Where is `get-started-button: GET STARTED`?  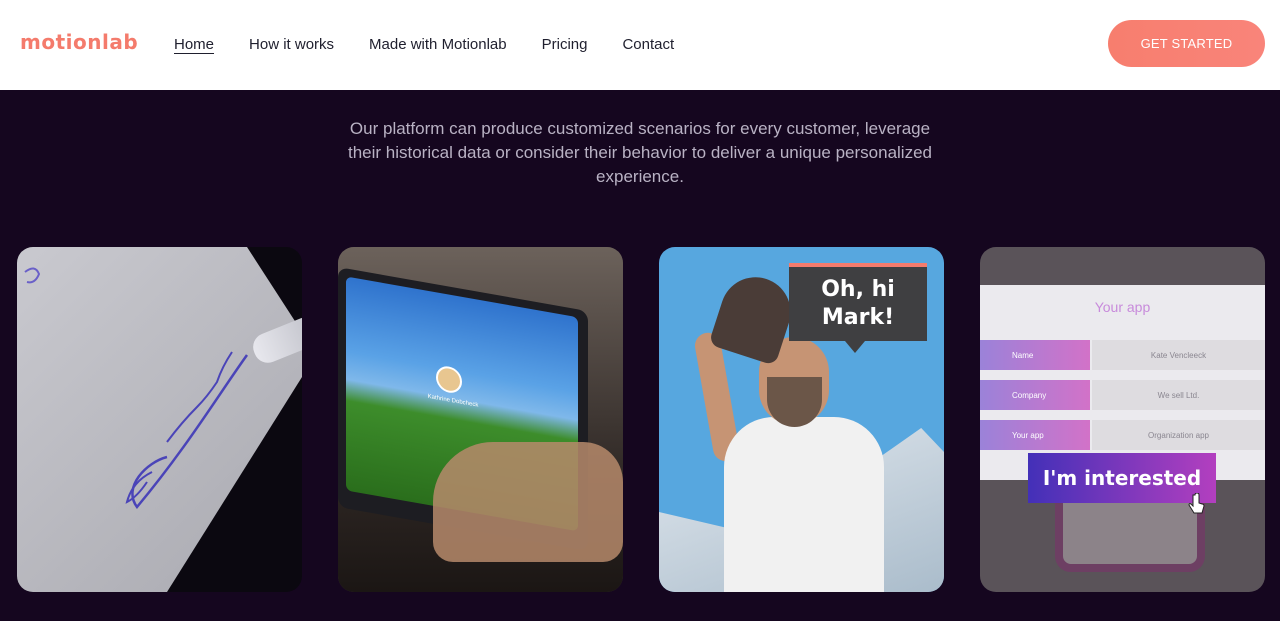
get-started-button: GET STARTED is located at coordinates (1186, 43).